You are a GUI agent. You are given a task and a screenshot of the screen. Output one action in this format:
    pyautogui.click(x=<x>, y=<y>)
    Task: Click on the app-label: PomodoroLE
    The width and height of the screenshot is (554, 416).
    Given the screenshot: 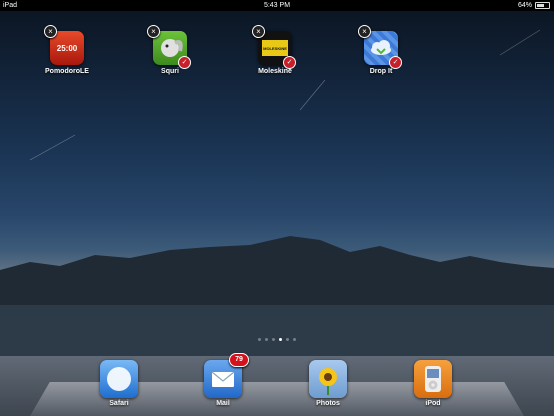 What is the action you would take?
    pyautogui.click(x=67, y=71)
    